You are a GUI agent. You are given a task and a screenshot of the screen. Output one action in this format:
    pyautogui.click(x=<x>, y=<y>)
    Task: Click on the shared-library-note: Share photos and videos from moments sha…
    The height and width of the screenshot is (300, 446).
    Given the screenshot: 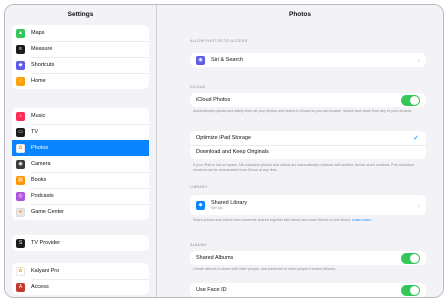 What is the action you would take?
    pyautogui.click(x=272, y=220)
    